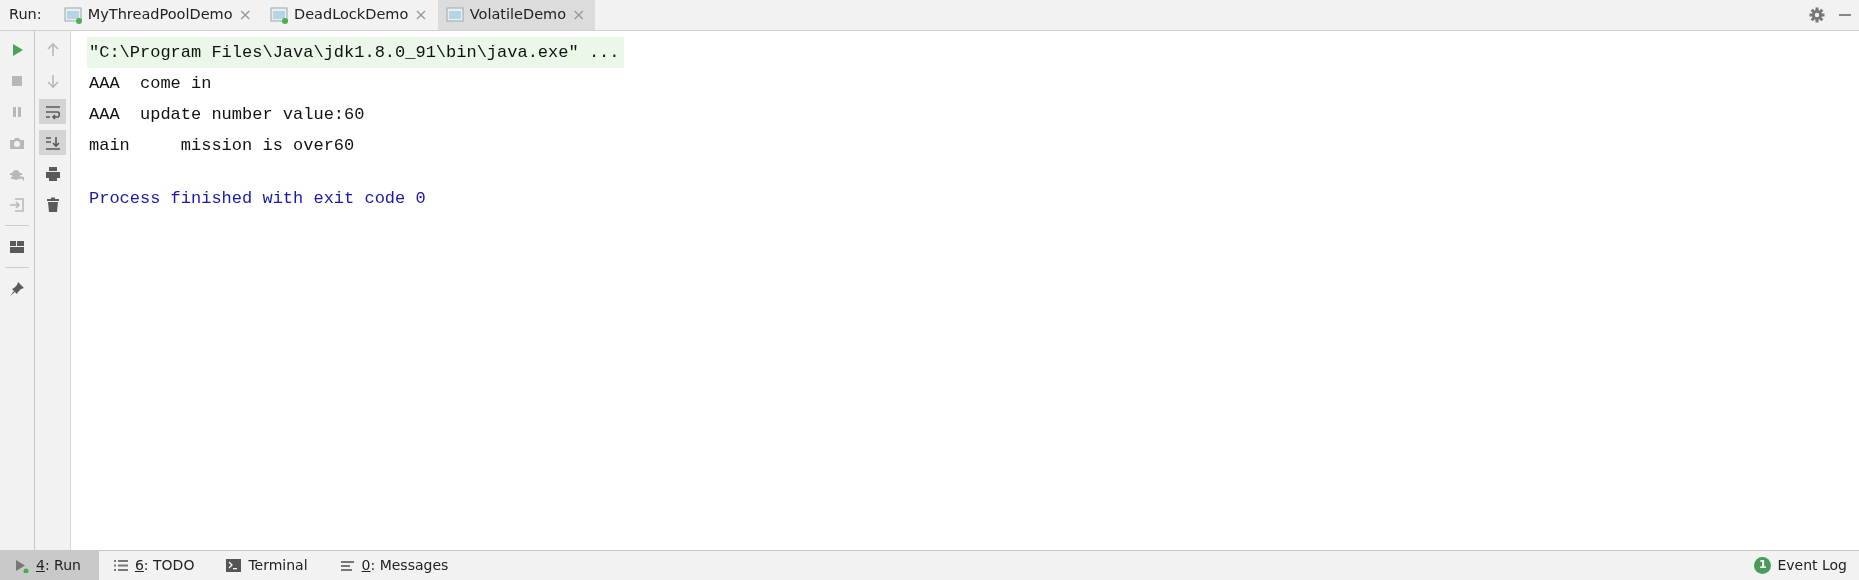 The width and height of the screenshot is (1859, 580). Describe the element at coordinates (1845, 15) in the screenshot. I see `minimize-icon` at that location.